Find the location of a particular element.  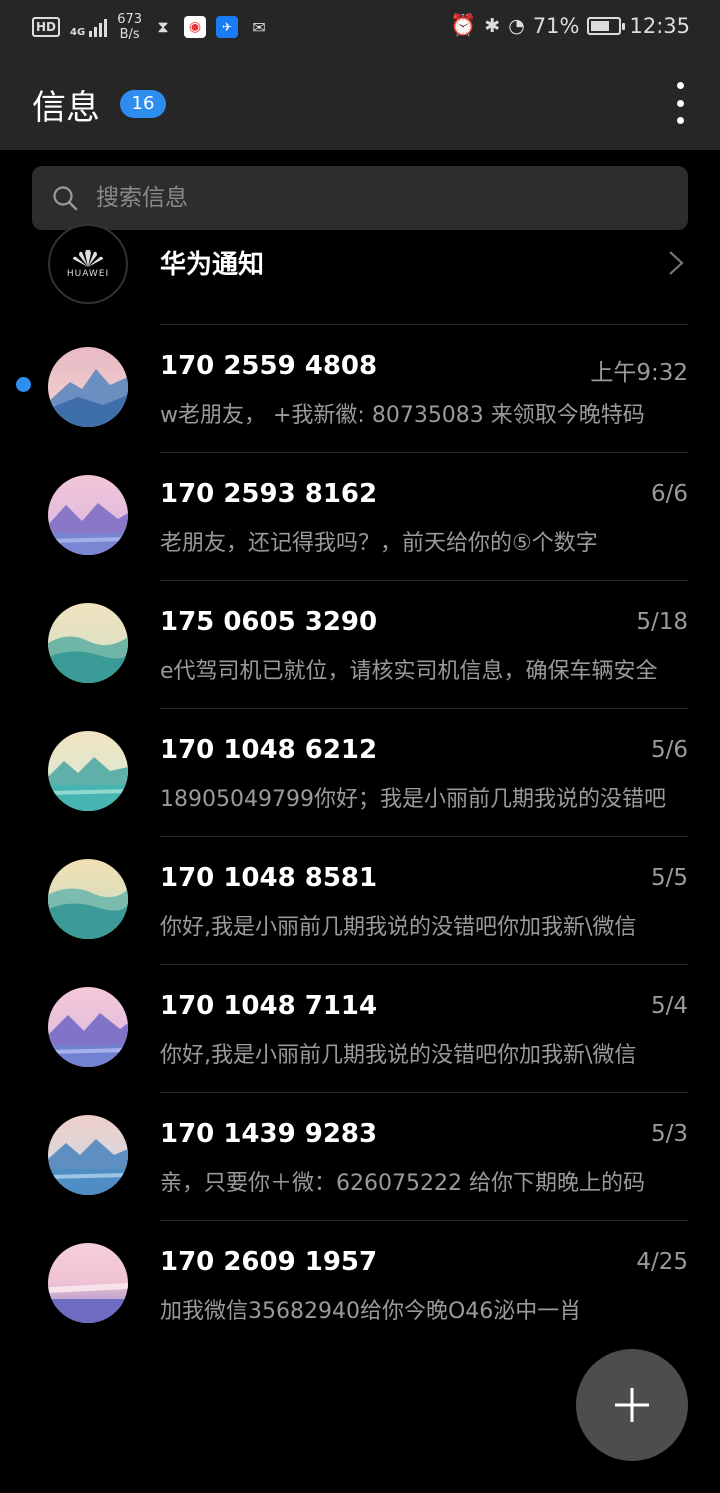

bird-app-icon: ✈ is located at coordinates (227, 27).